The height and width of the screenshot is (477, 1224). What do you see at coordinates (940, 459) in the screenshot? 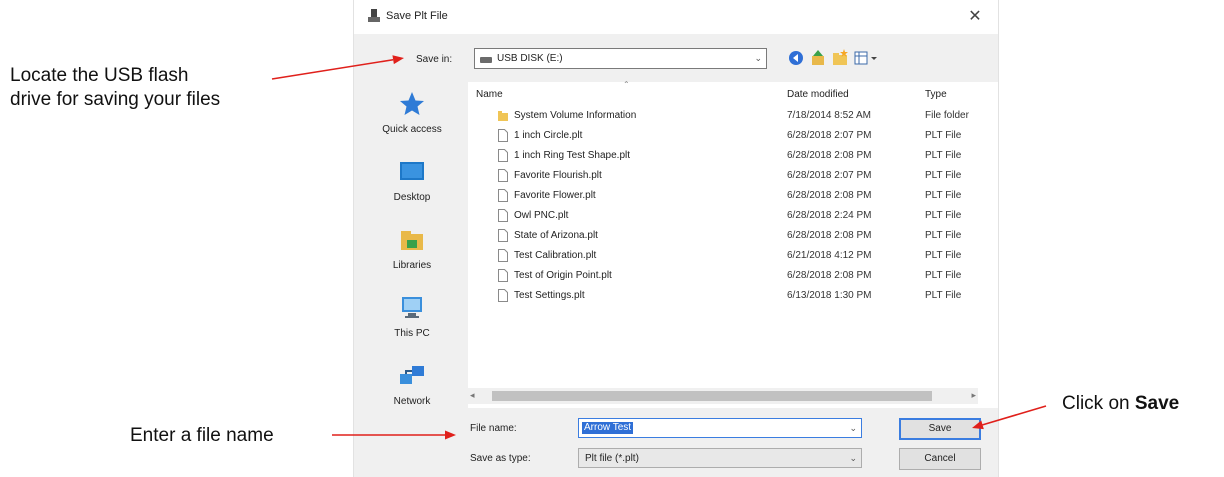
I see `cancel-button: Cancel` at bounding box center [940, 459].